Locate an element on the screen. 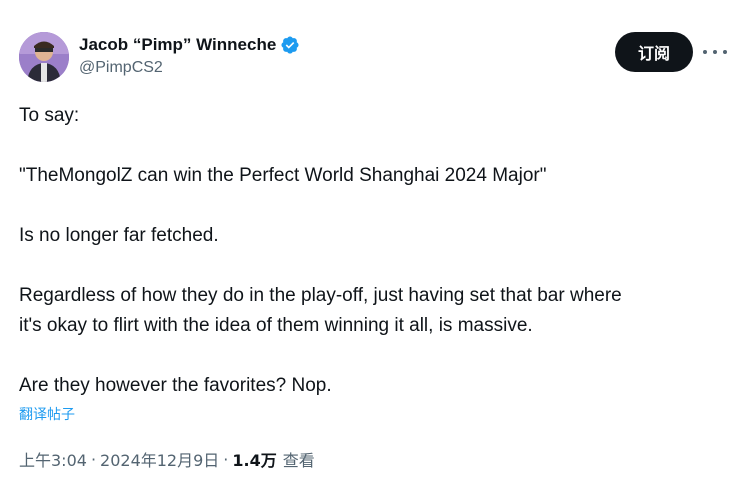 Image resolution: width=749 pixels, height=490 pixels. verified-badge-icon is located at coordinates (290, 45).